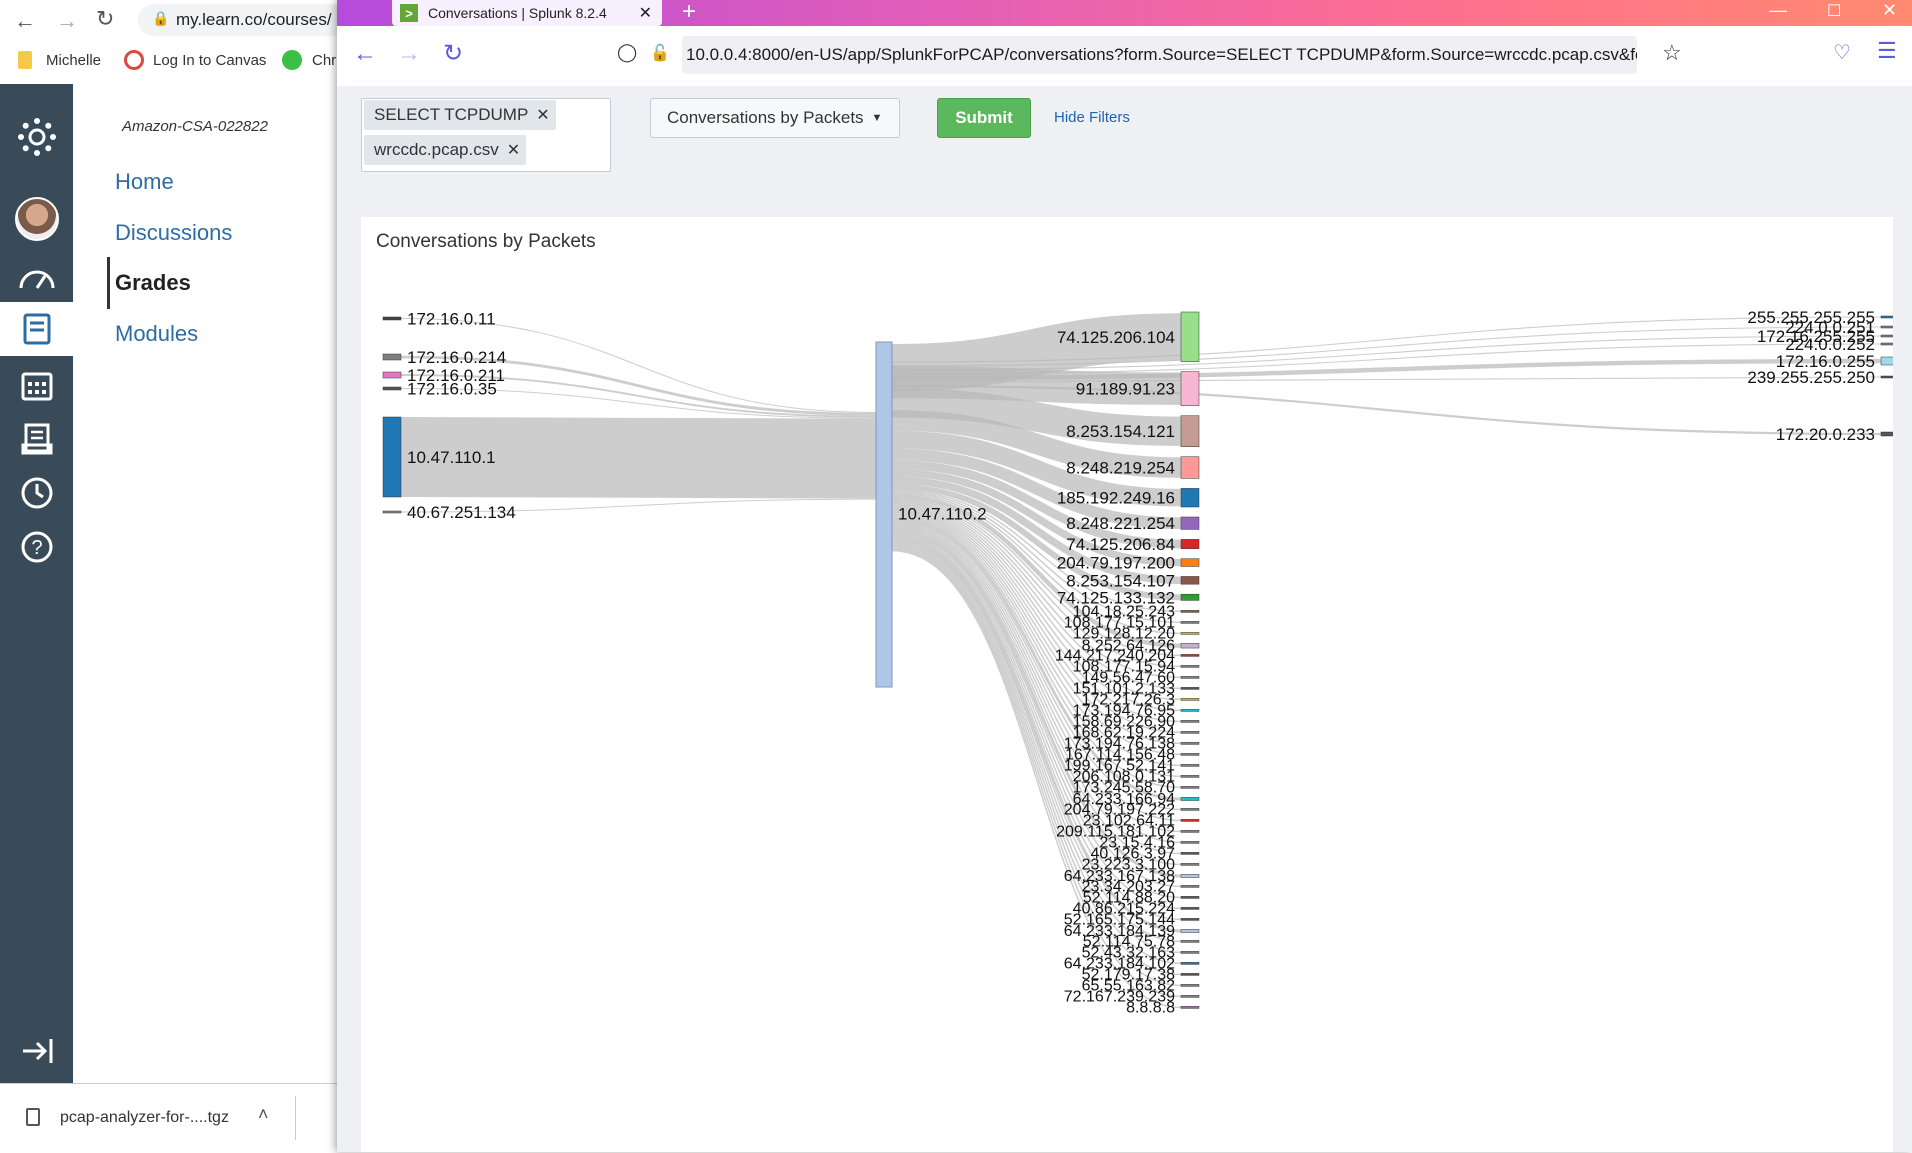 Image resolution: width=1912 pixels, height=1153 pixels. Describe the element at coordinates (36, 493) in the screenshot. I see `history-clock-icon` at that location.